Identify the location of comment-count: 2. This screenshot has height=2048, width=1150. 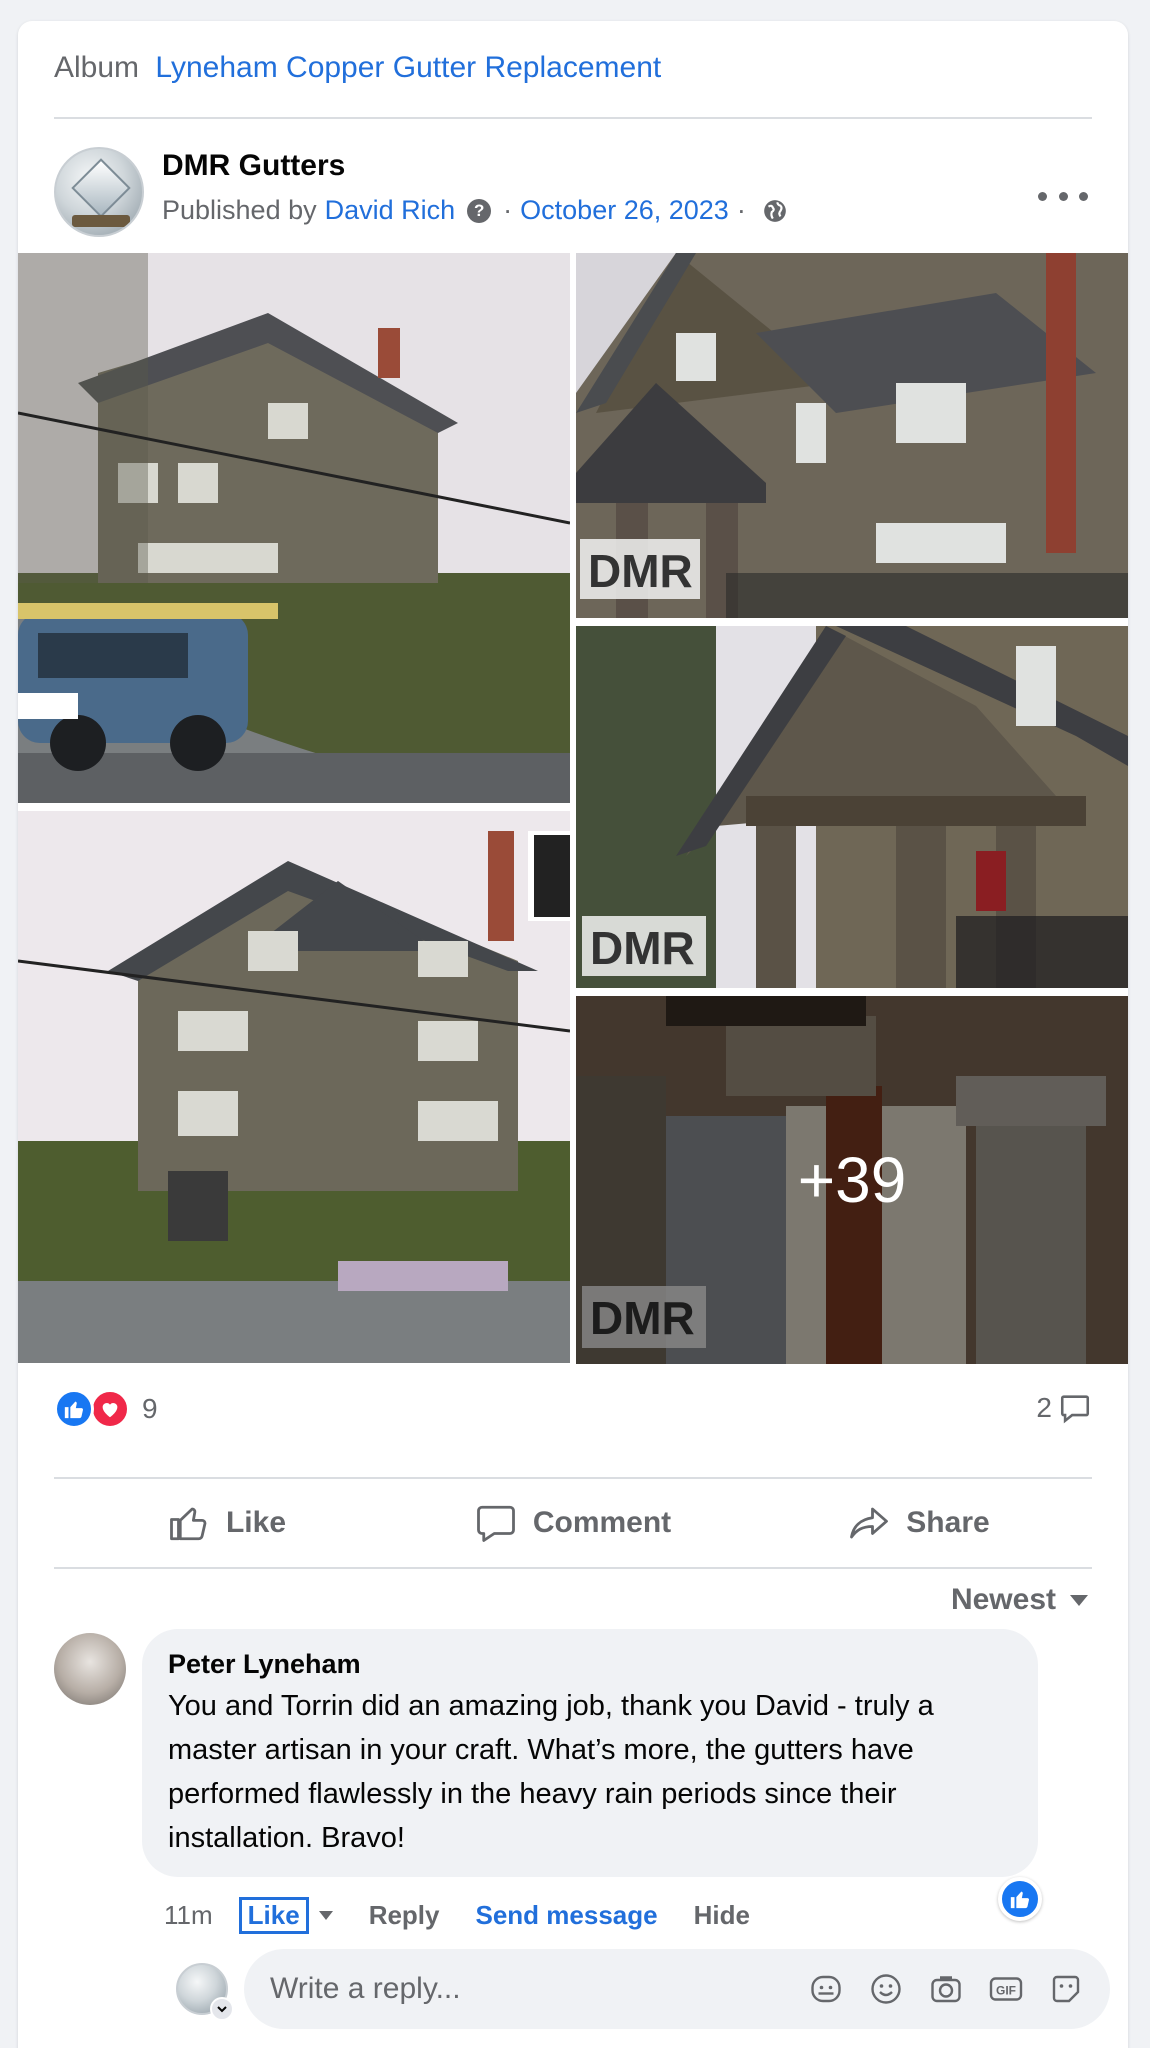
(1064, 1408).